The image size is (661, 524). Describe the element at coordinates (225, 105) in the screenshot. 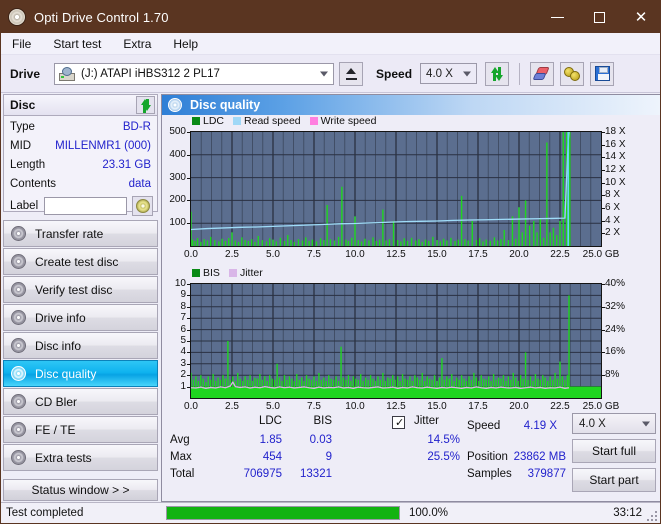

I see `page-title: Disc quality` at that location.